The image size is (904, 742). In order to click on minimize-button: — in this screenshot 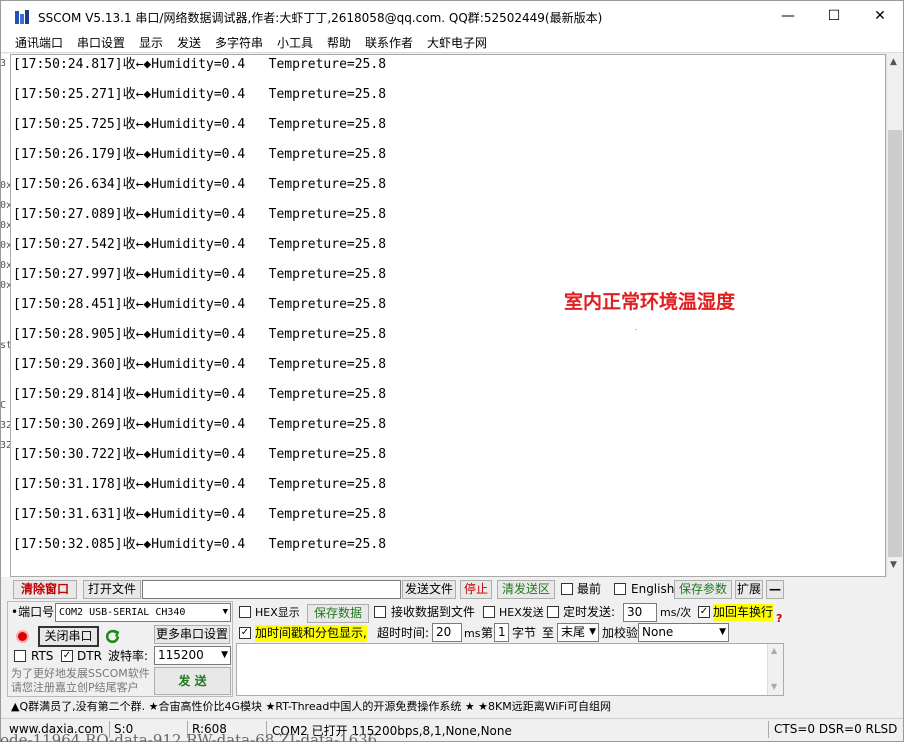, I will do `click(788, 16)`.